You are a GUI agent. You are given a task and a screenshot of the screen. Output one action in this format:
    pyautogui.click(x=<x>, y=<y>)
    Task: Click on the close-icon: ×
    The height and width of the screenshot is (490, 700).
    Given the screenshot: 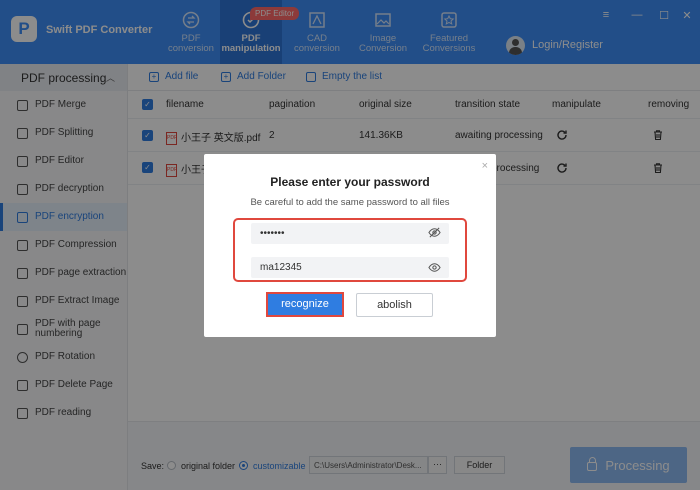 What is the action you would take?
    pyautogui.click(x=485, y=166)
    